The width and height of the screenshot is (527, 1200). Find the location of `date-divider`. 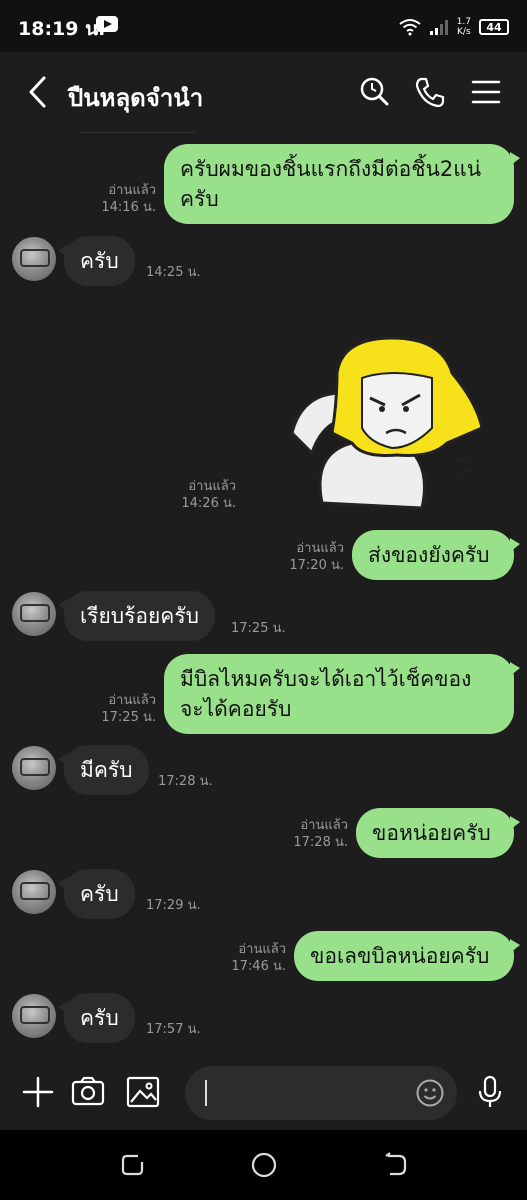

date-divider is located at coordinates (137, 132).